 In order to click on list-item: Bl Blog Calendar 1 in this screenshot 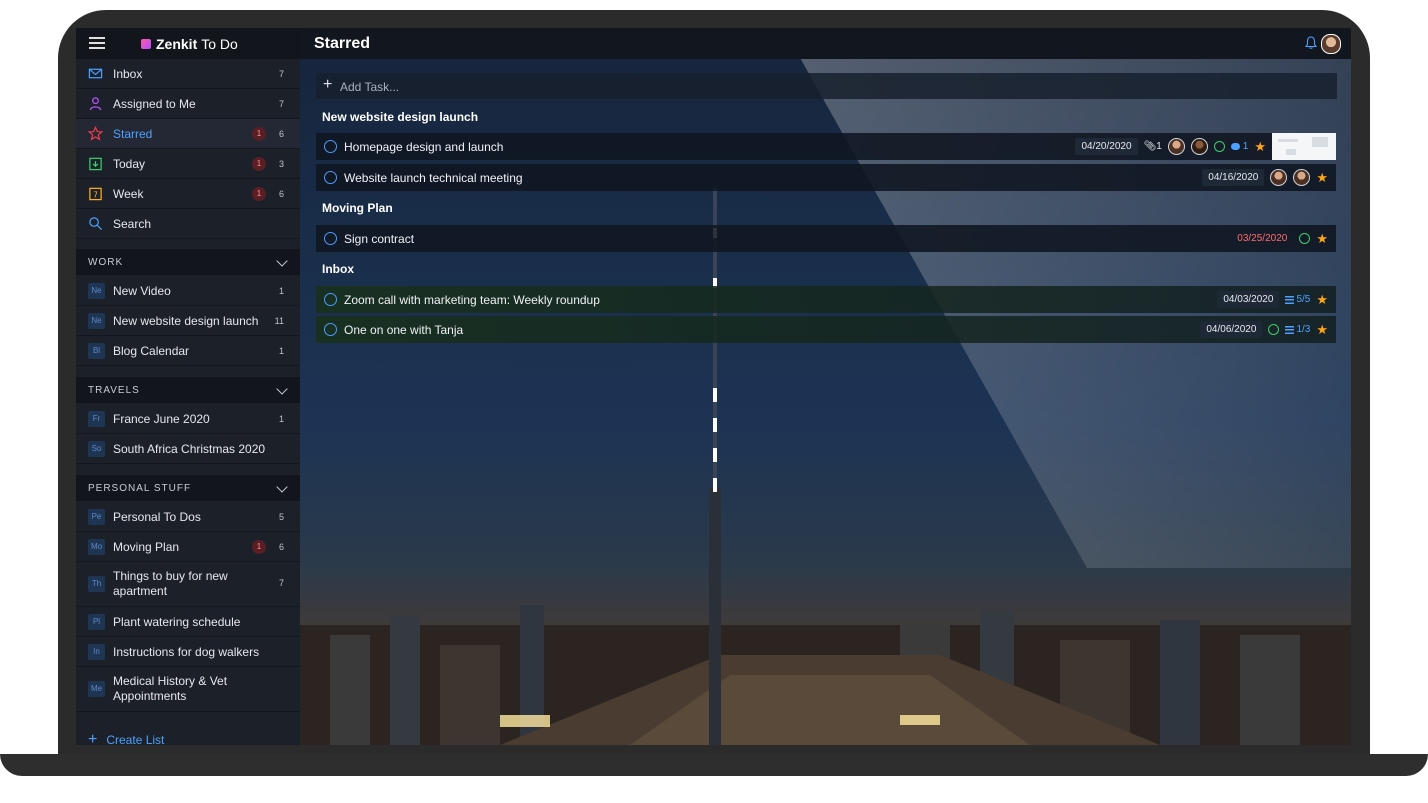, I will do `click(188, 351)`.